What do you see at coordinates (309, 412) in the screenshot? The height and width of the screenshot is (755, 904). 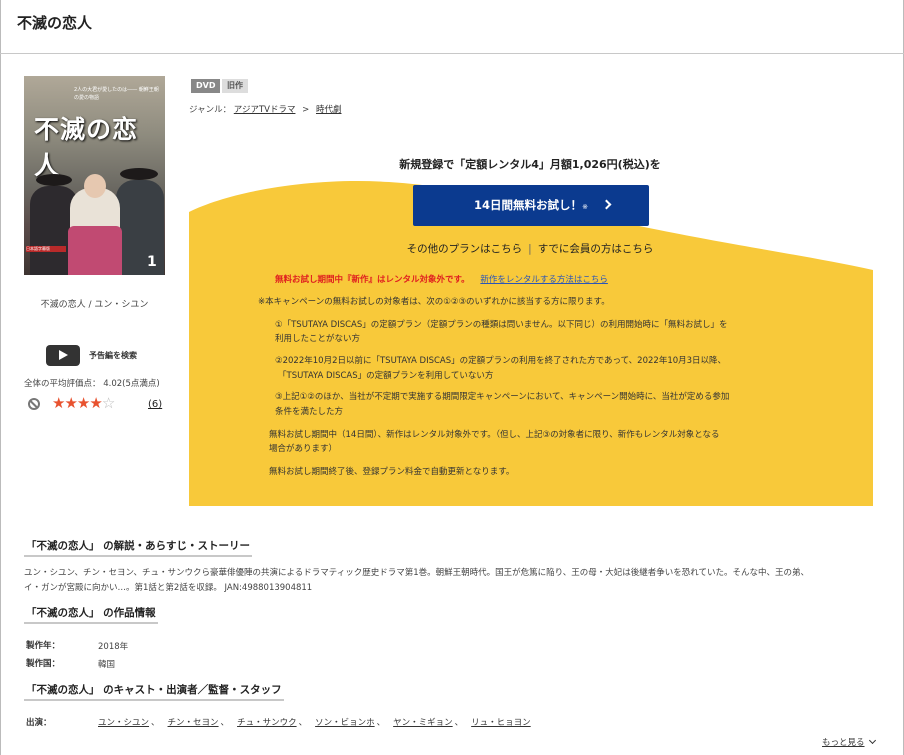 I see `condition-3-line-2: 条件を満たした方` at bounding box center [309, 412].